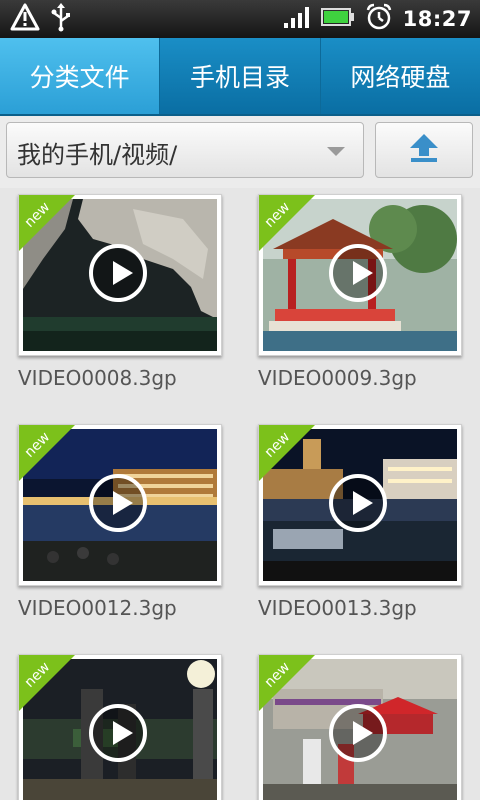 The width and height of the screenshot is (480, 800). I want to click on warning-icon, so click(25, 19).